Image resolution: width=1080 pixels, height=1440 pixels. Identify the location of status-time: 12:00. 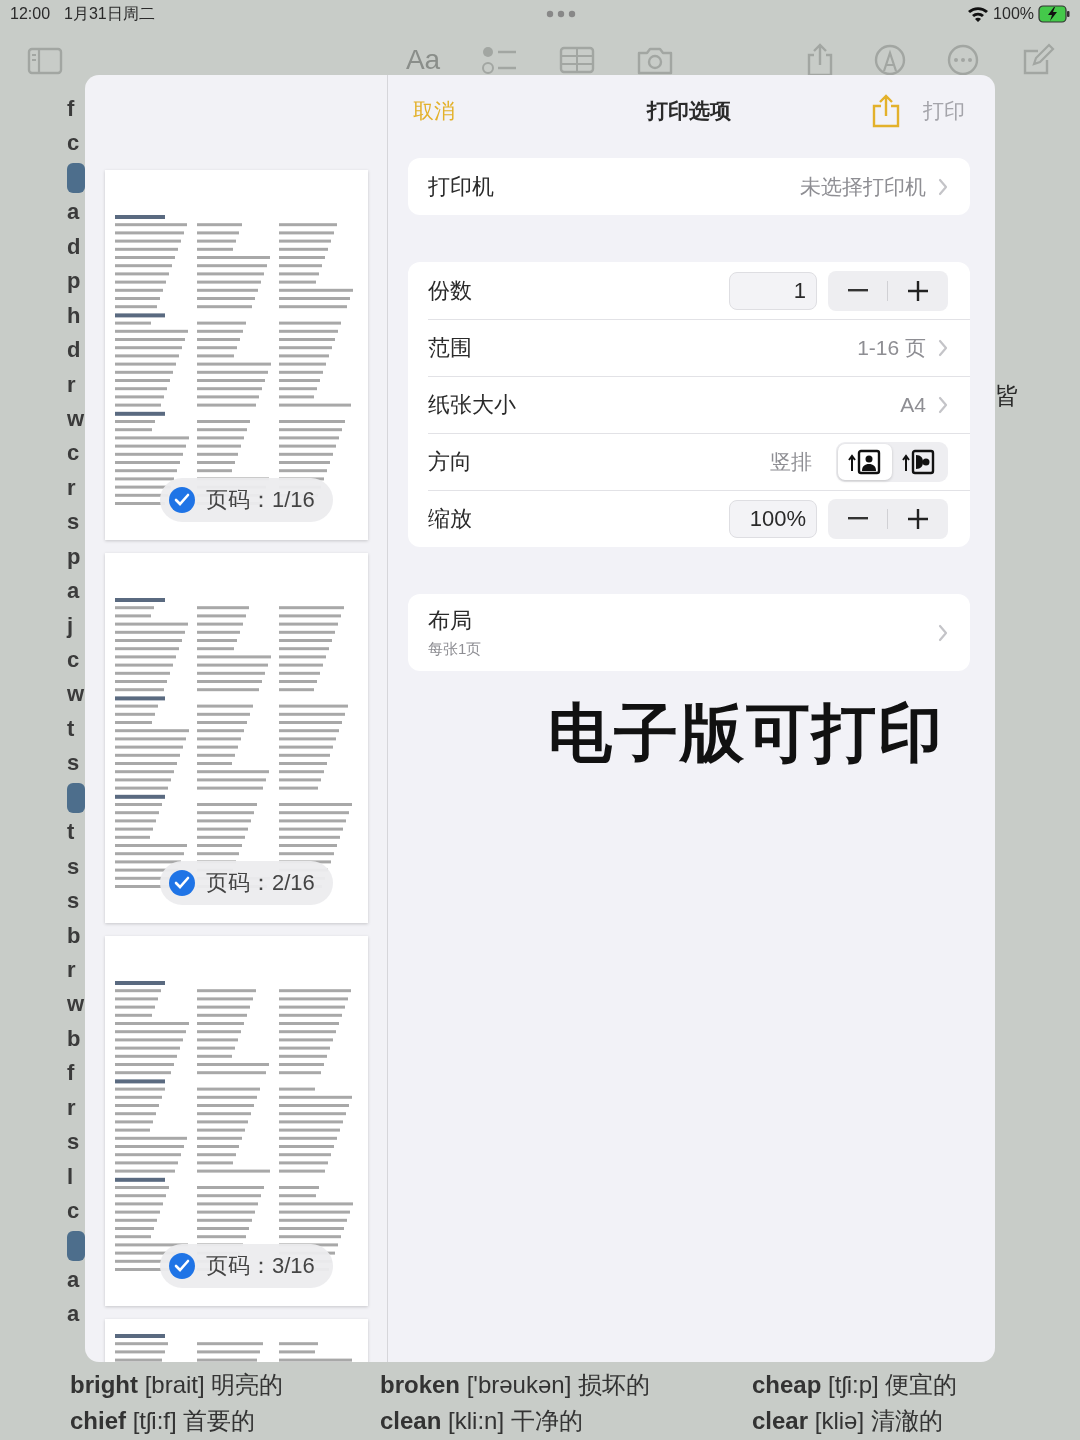
(30, 14).